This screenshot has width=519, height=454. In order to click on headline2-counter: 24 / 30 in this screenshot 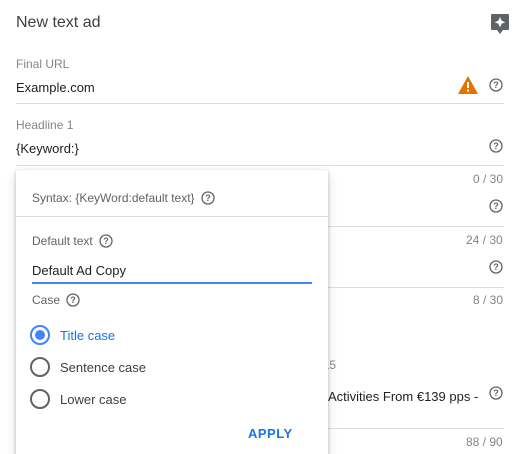, I will do `click(484, 240)`.